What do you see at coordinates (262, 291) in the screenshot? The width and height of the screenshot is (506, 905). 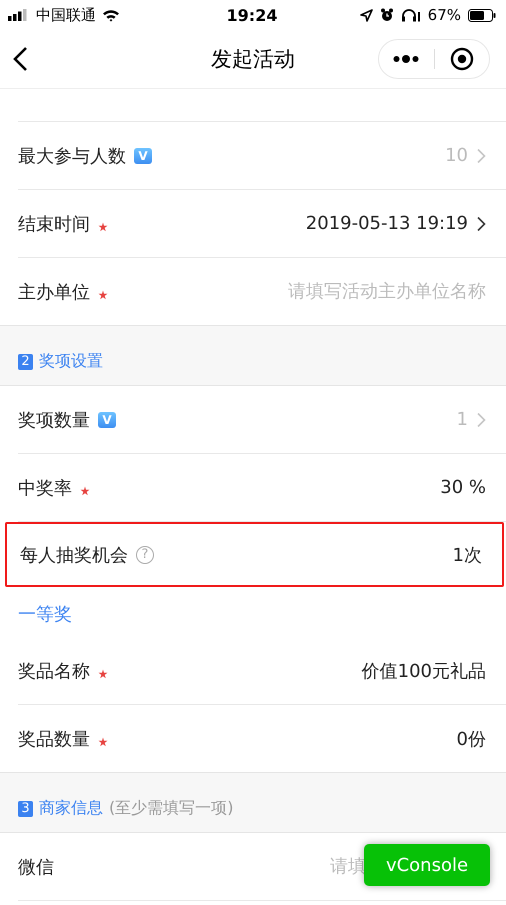 I see `form-row: 主办单位 请填写活动主办单位名称` at bounding box center [262, 291].